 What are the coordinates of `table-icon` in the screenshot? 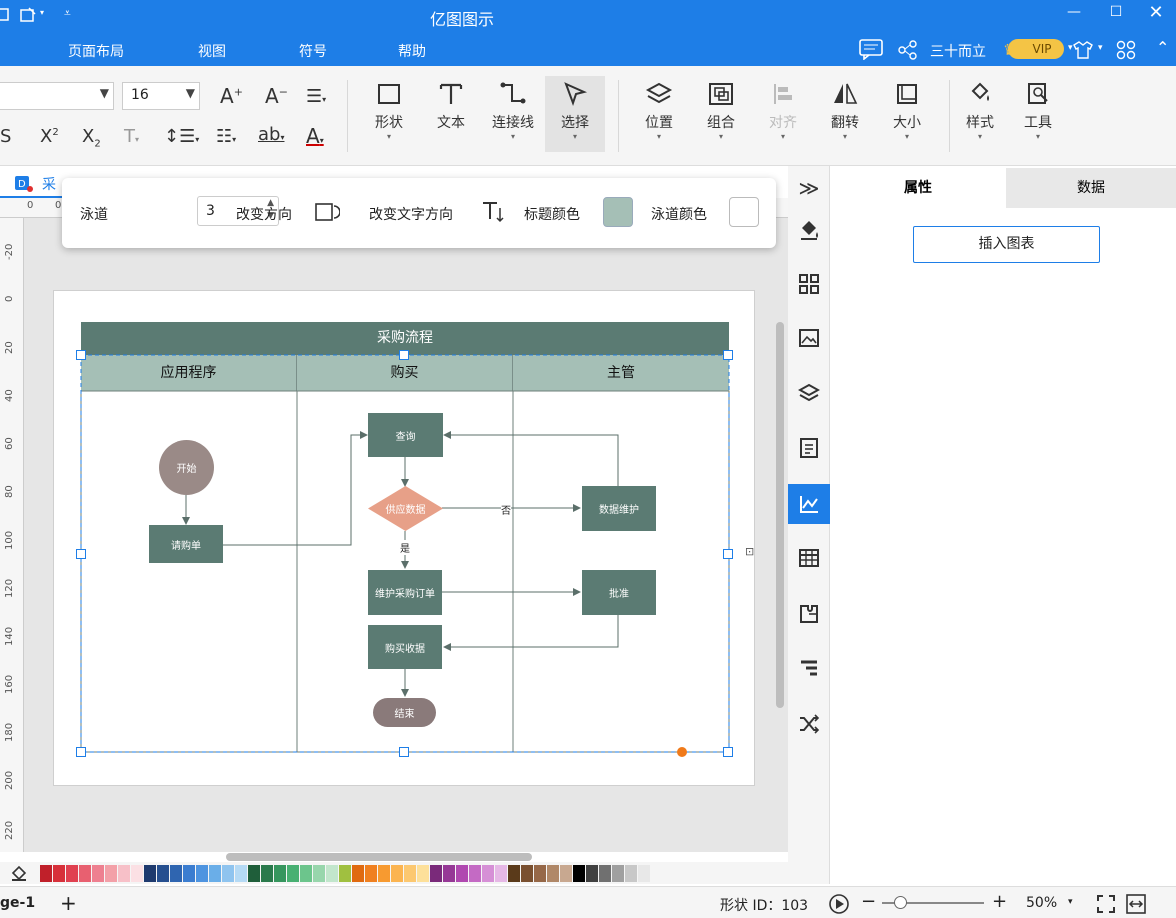 It's located at (809, 558).